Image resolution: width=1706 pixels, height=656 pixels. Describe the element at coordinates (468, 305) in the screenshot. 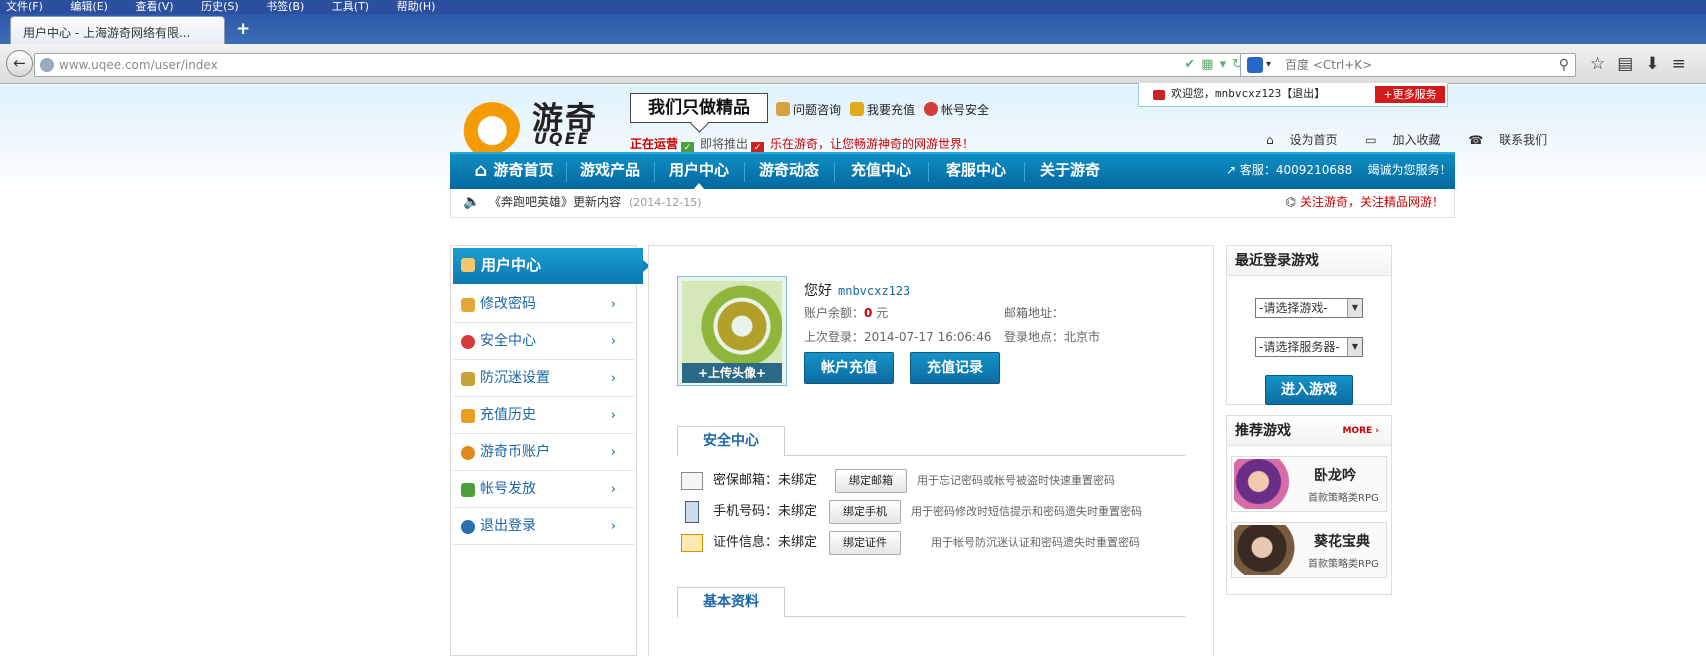

I see `lock-icon` at that location.